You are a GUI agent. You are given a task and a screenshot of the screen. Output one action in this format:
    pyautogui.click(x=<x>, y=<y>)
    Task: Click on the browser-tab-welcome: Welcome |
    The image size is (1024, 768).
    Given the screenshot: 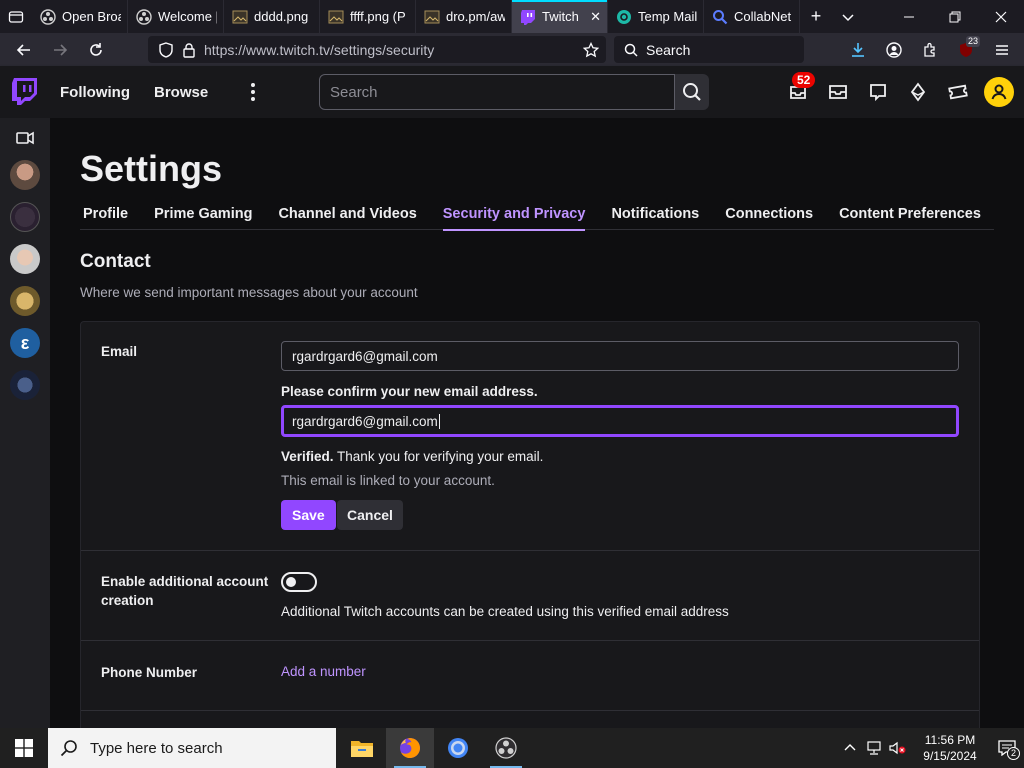 What is the action you would take?
    pyautogui.click(x=176, y=16)
    